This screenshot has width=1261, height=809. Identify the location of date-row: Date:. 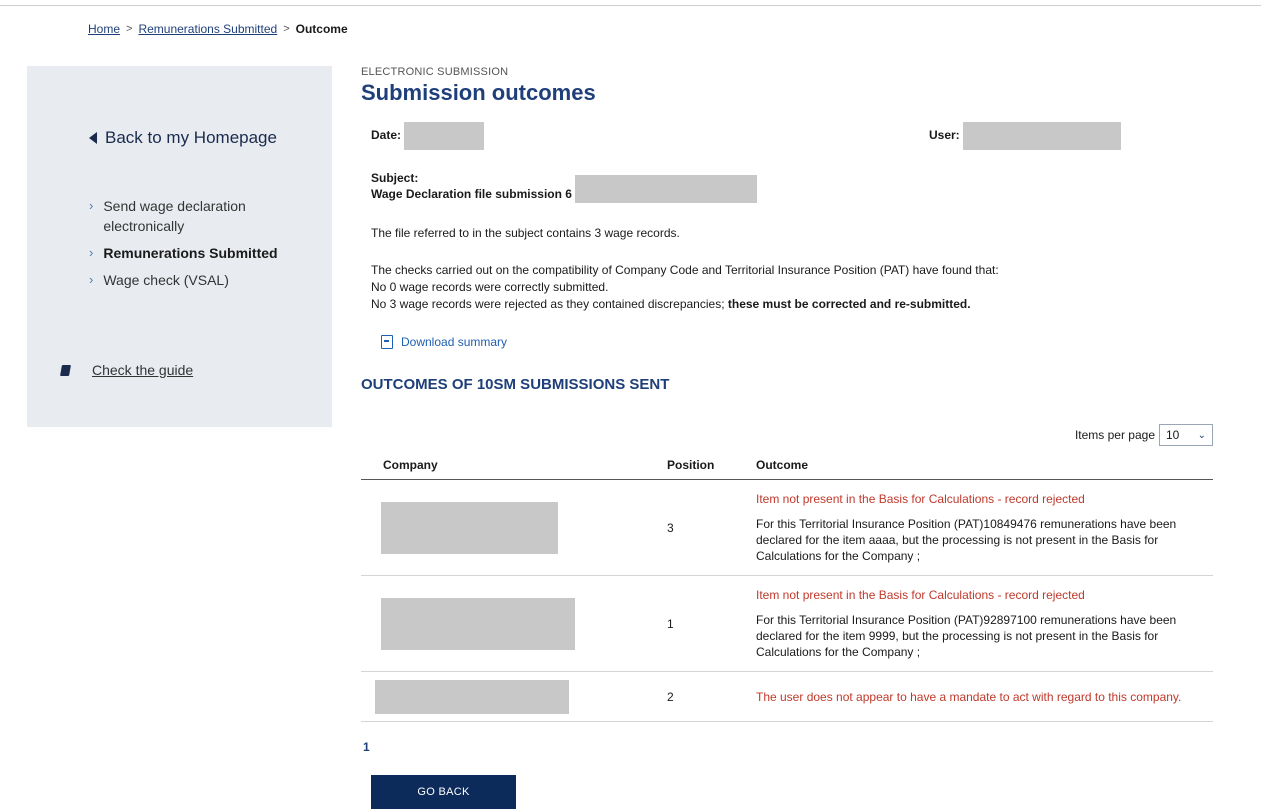
(428, 136).